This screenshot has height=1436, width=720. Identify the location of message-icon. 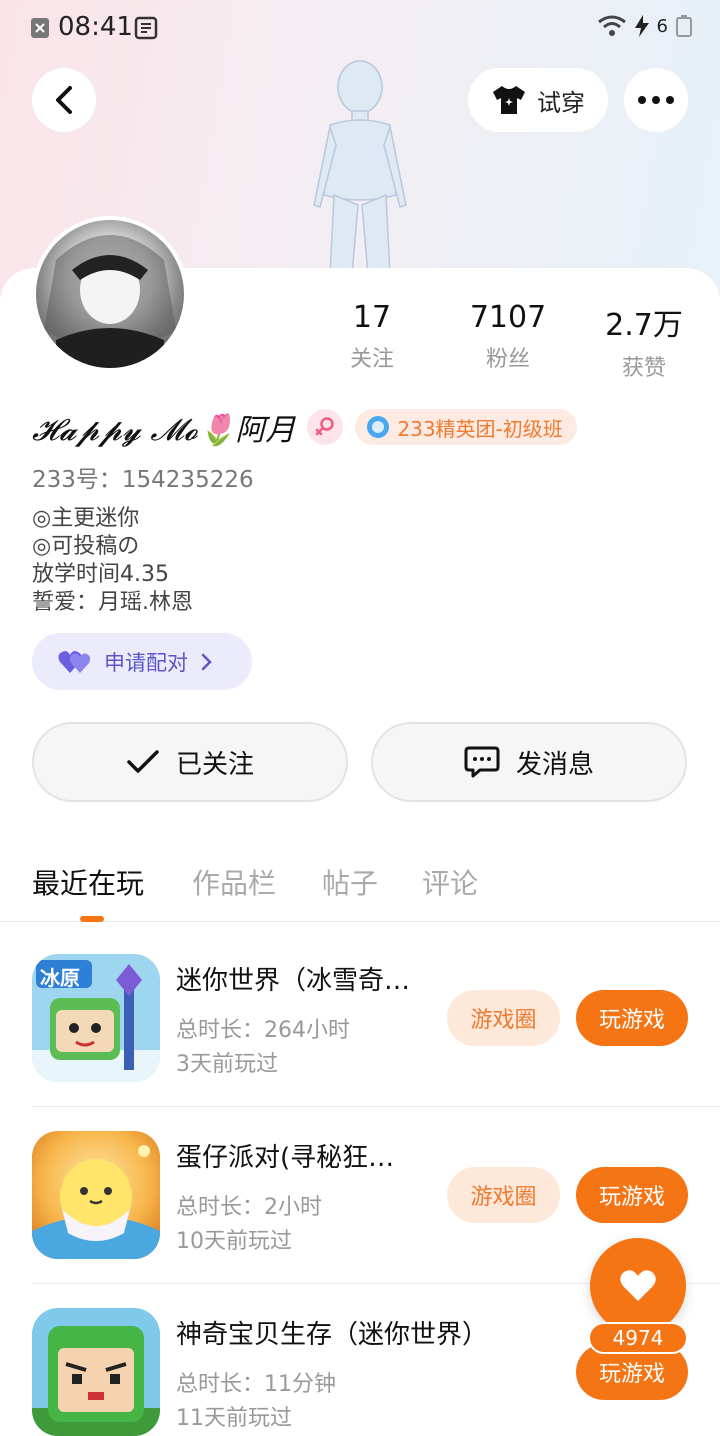
(482, 762).